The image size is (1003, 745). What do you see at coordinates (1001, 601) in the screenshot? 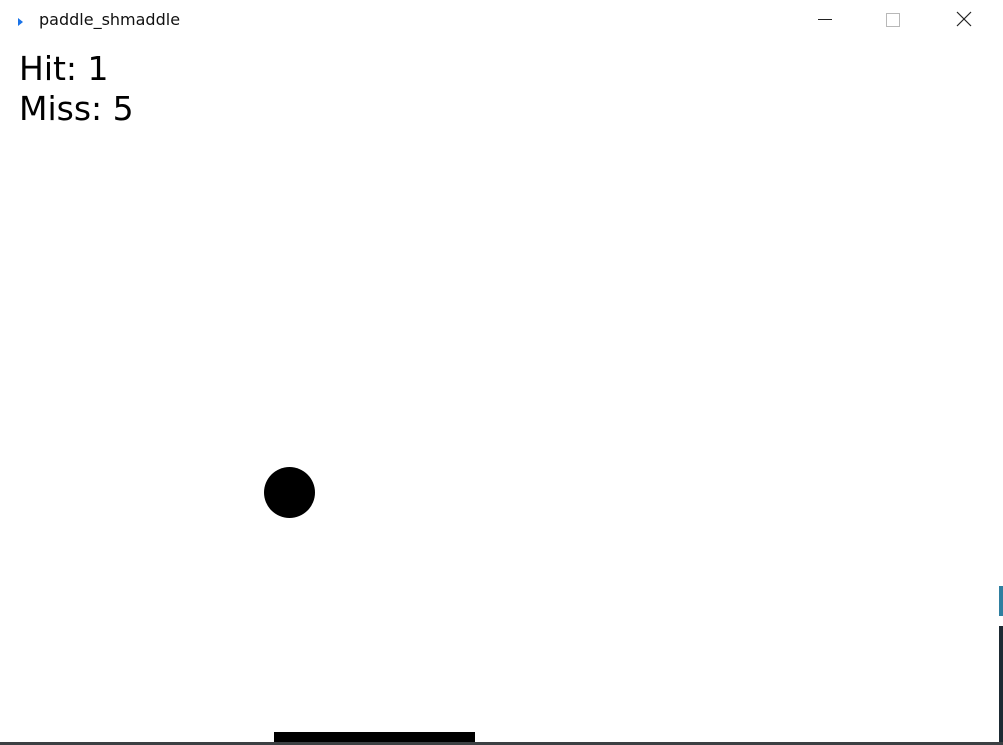
I see `background-edge-accent` at bounding box center [1001, 601].